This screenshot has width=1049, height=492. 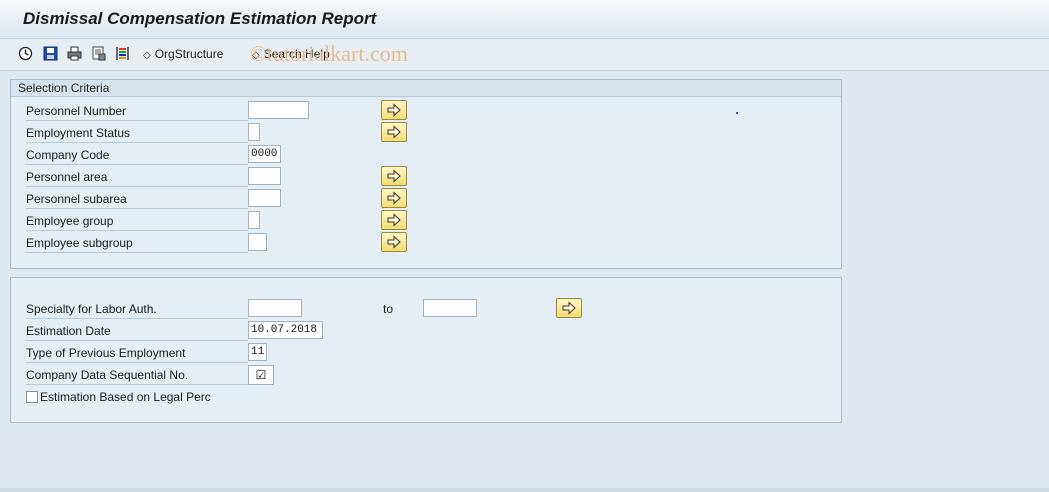 What do you see at coordinates (524, 490) in the screenshot?
I see `status-strip` at bounding box center [524, 490].